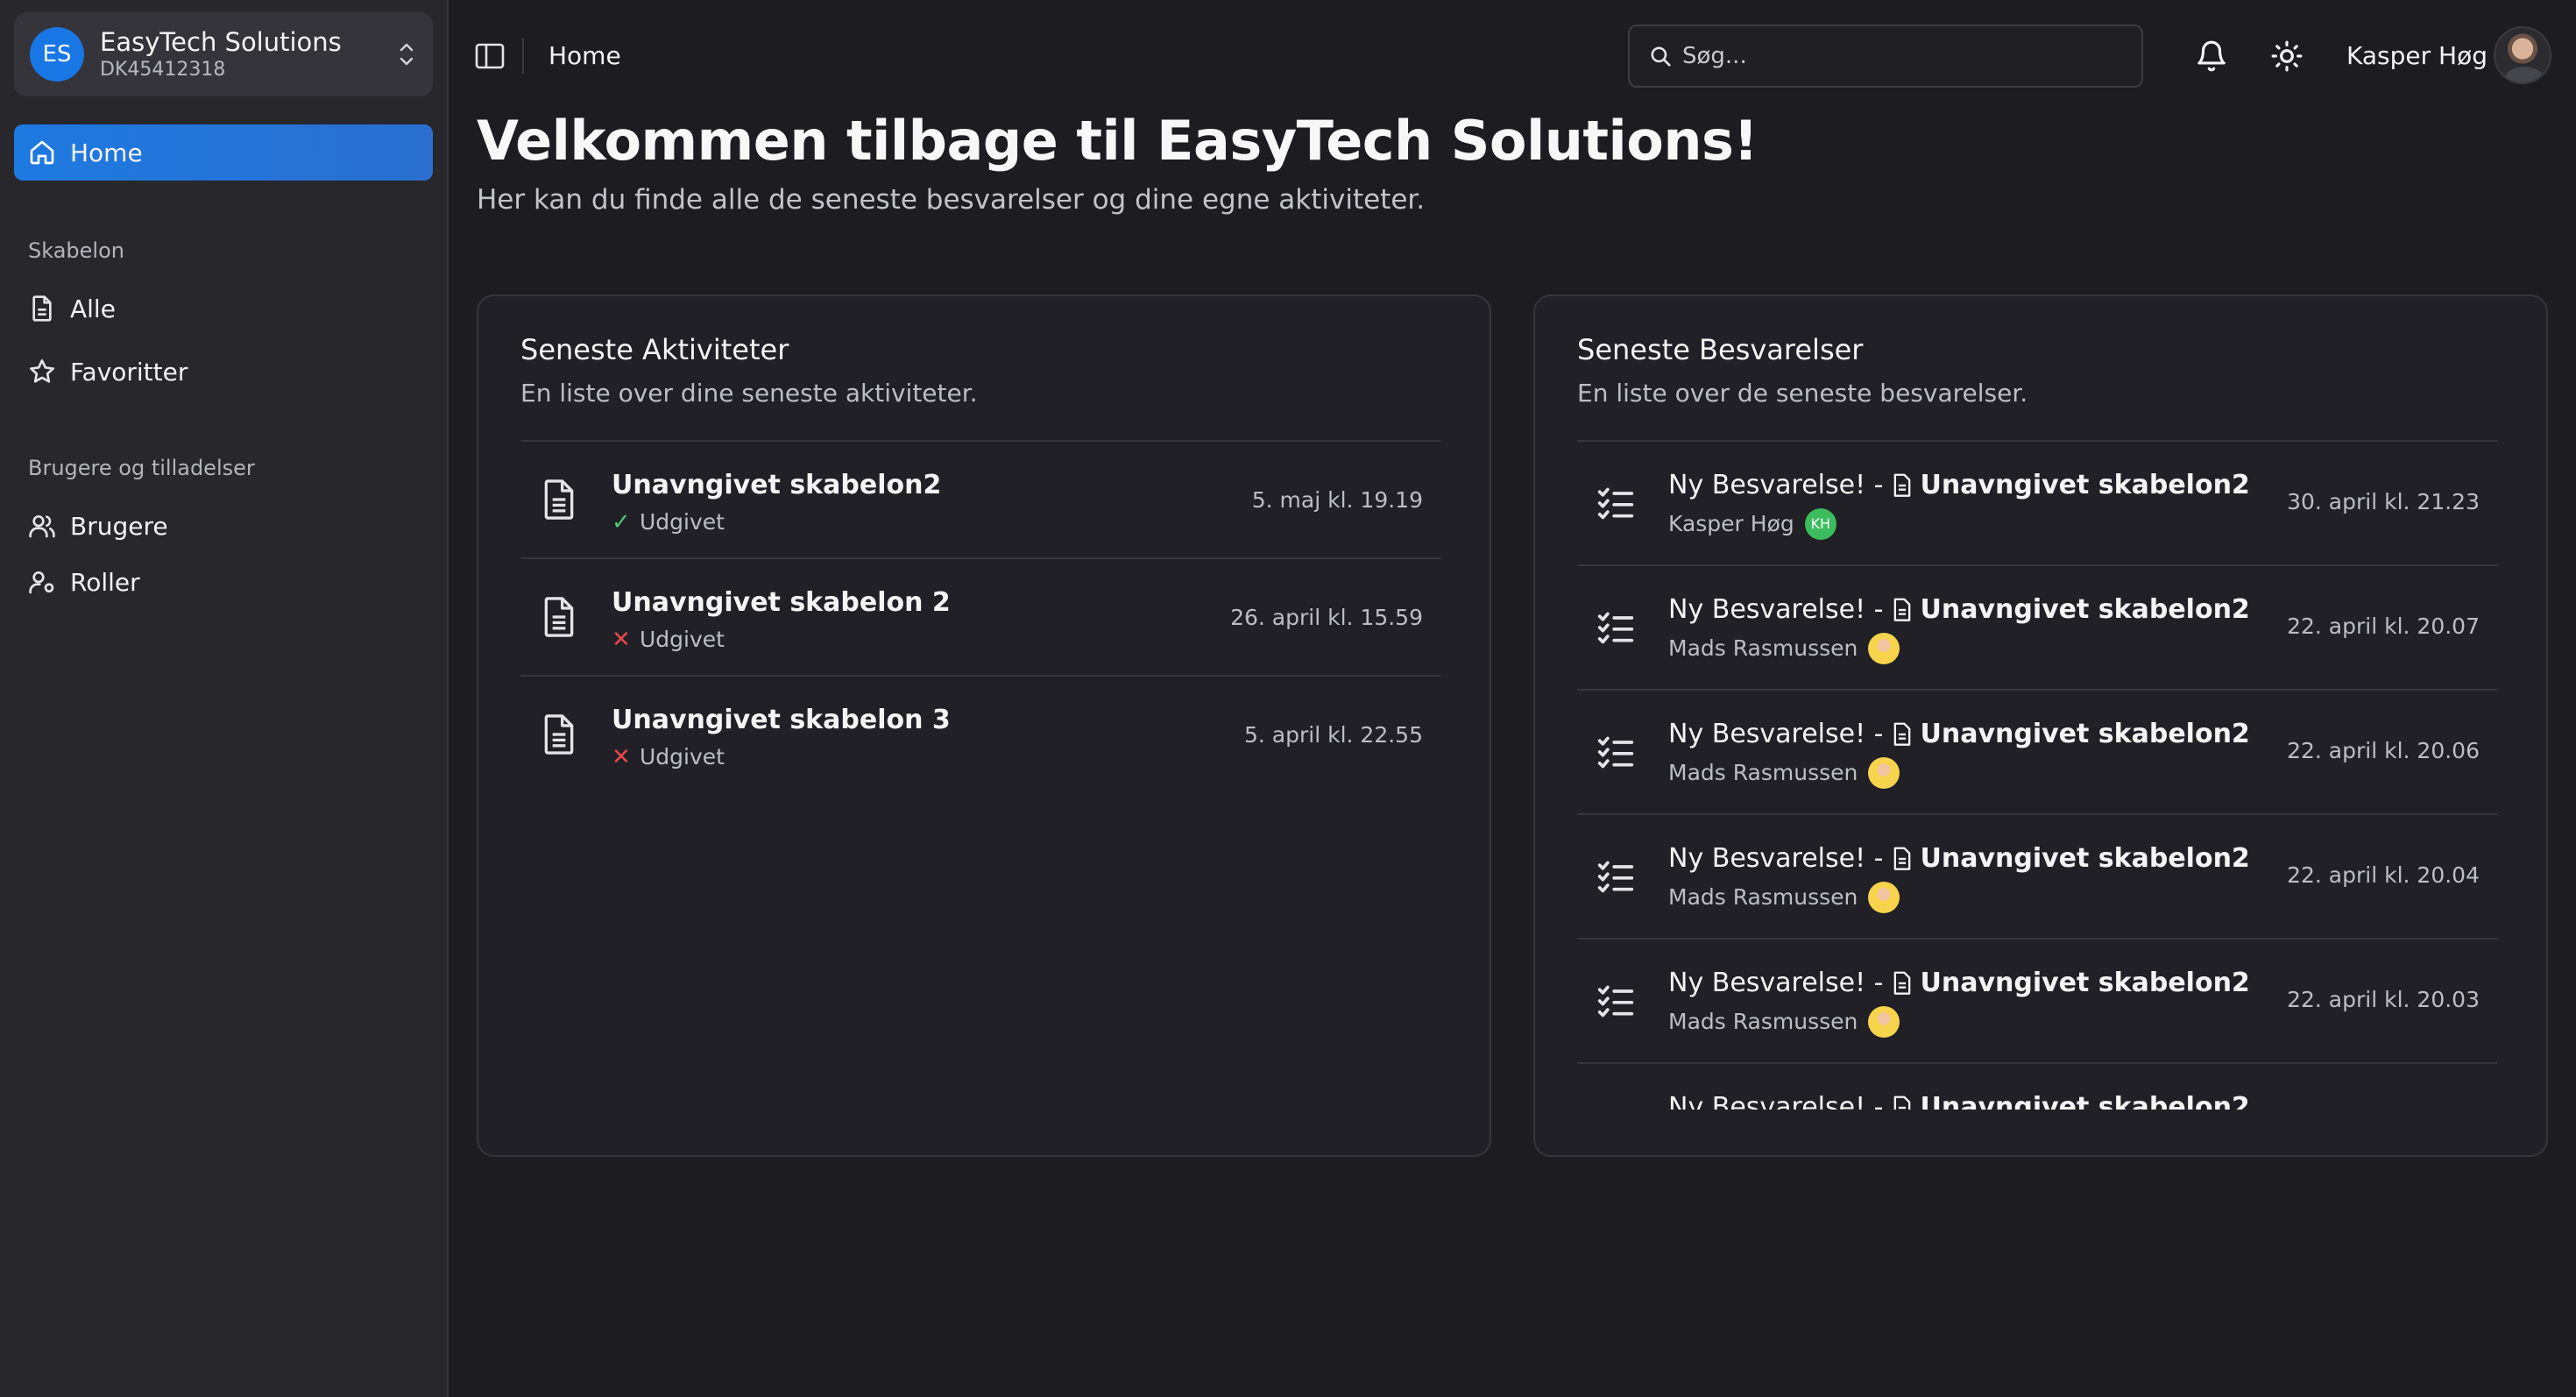  What do you see at coordinates (781, 720) in the screenshot?
I see `activity-name: Unavngivet skabelon 3` at bounding box center [781, 720].